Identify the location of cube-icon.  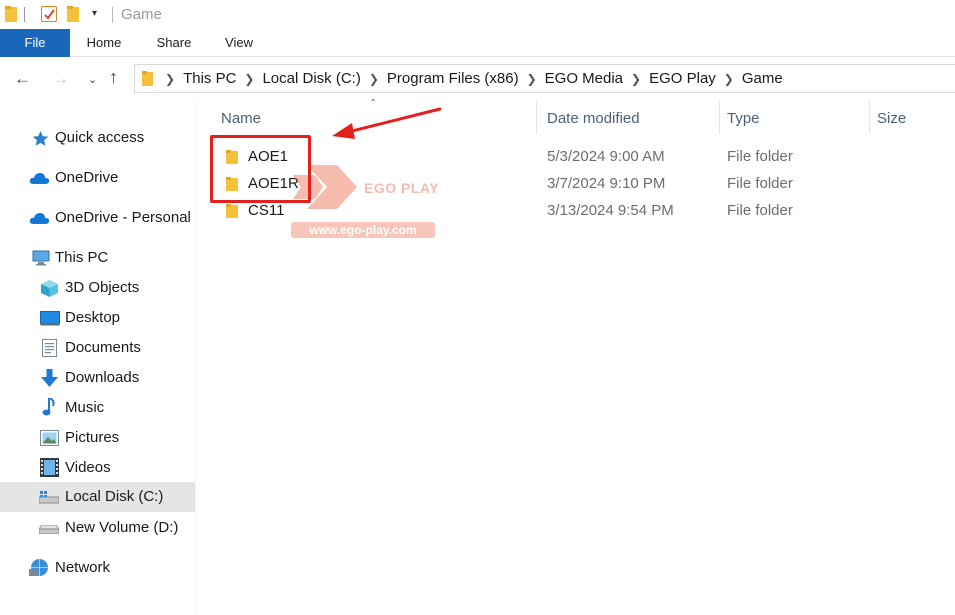
(49, 288).